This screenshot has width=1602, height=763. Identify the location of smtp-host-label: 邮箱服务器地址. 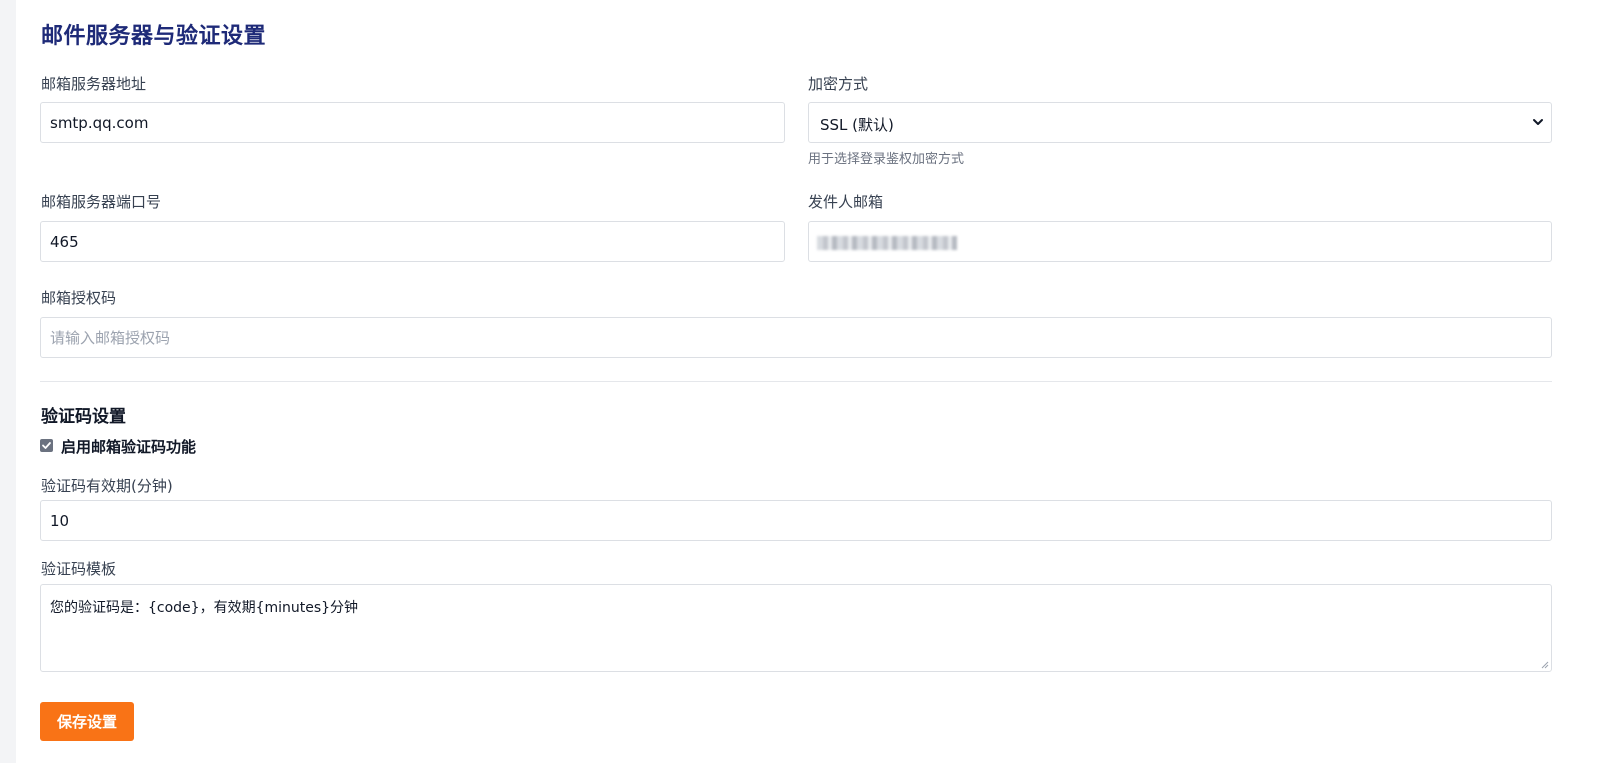
(94, 84).